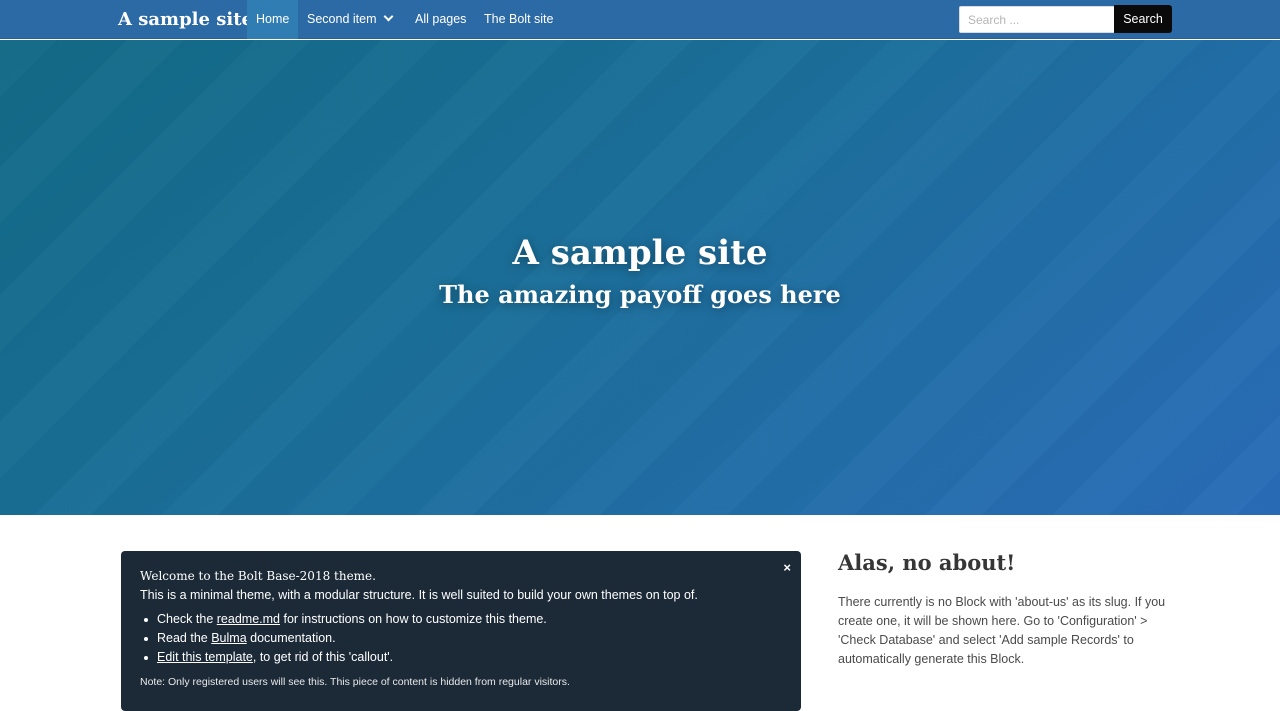 The image size is (1280, 711). Describe the element at coordinates (291, 638) in the screenshot. I see `list-item-suffix: documentation.` at that location.